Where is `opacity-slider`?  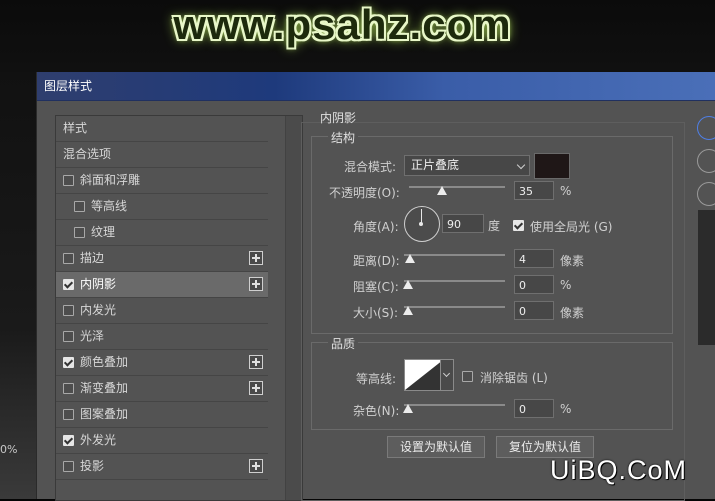
opacity-slider is located at coordinates (457, 187).